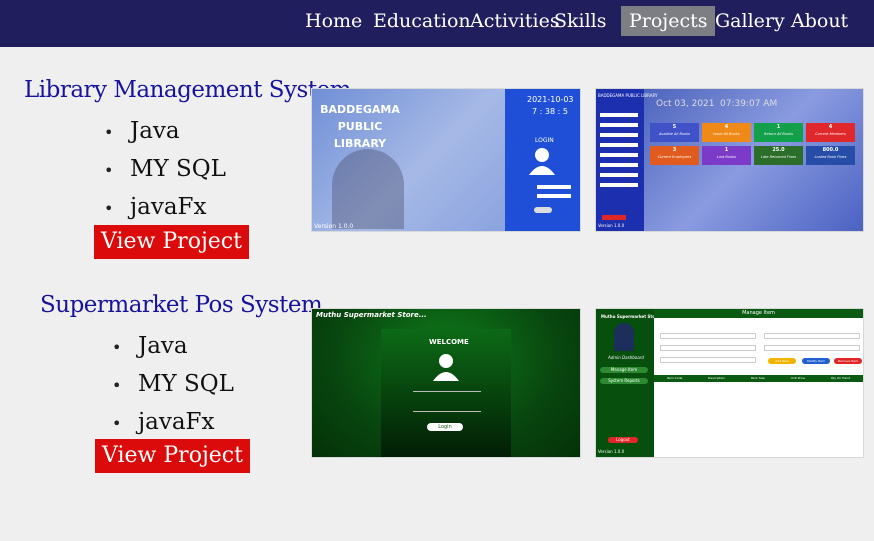  I want to click on remove-item-button: Remove Item, so click(848, 361).